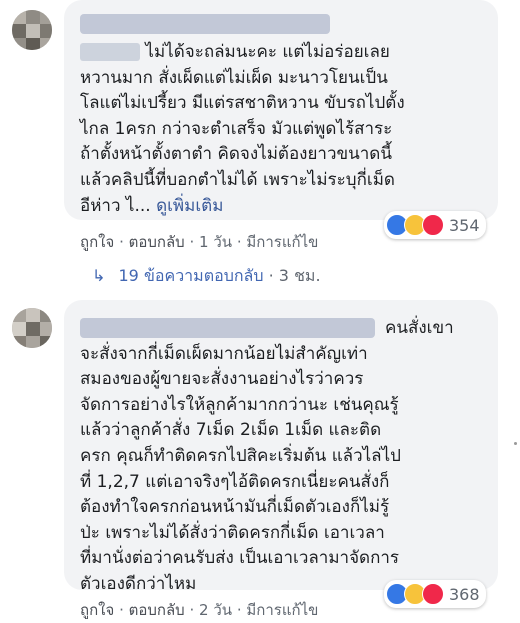 This screenshot has width=520, height=623. What do you see at coordinates (191, 275) in the screenshot?
I see `reply-count: 19 ข้อความตอบกลับ` at bounding box center [191, 275].